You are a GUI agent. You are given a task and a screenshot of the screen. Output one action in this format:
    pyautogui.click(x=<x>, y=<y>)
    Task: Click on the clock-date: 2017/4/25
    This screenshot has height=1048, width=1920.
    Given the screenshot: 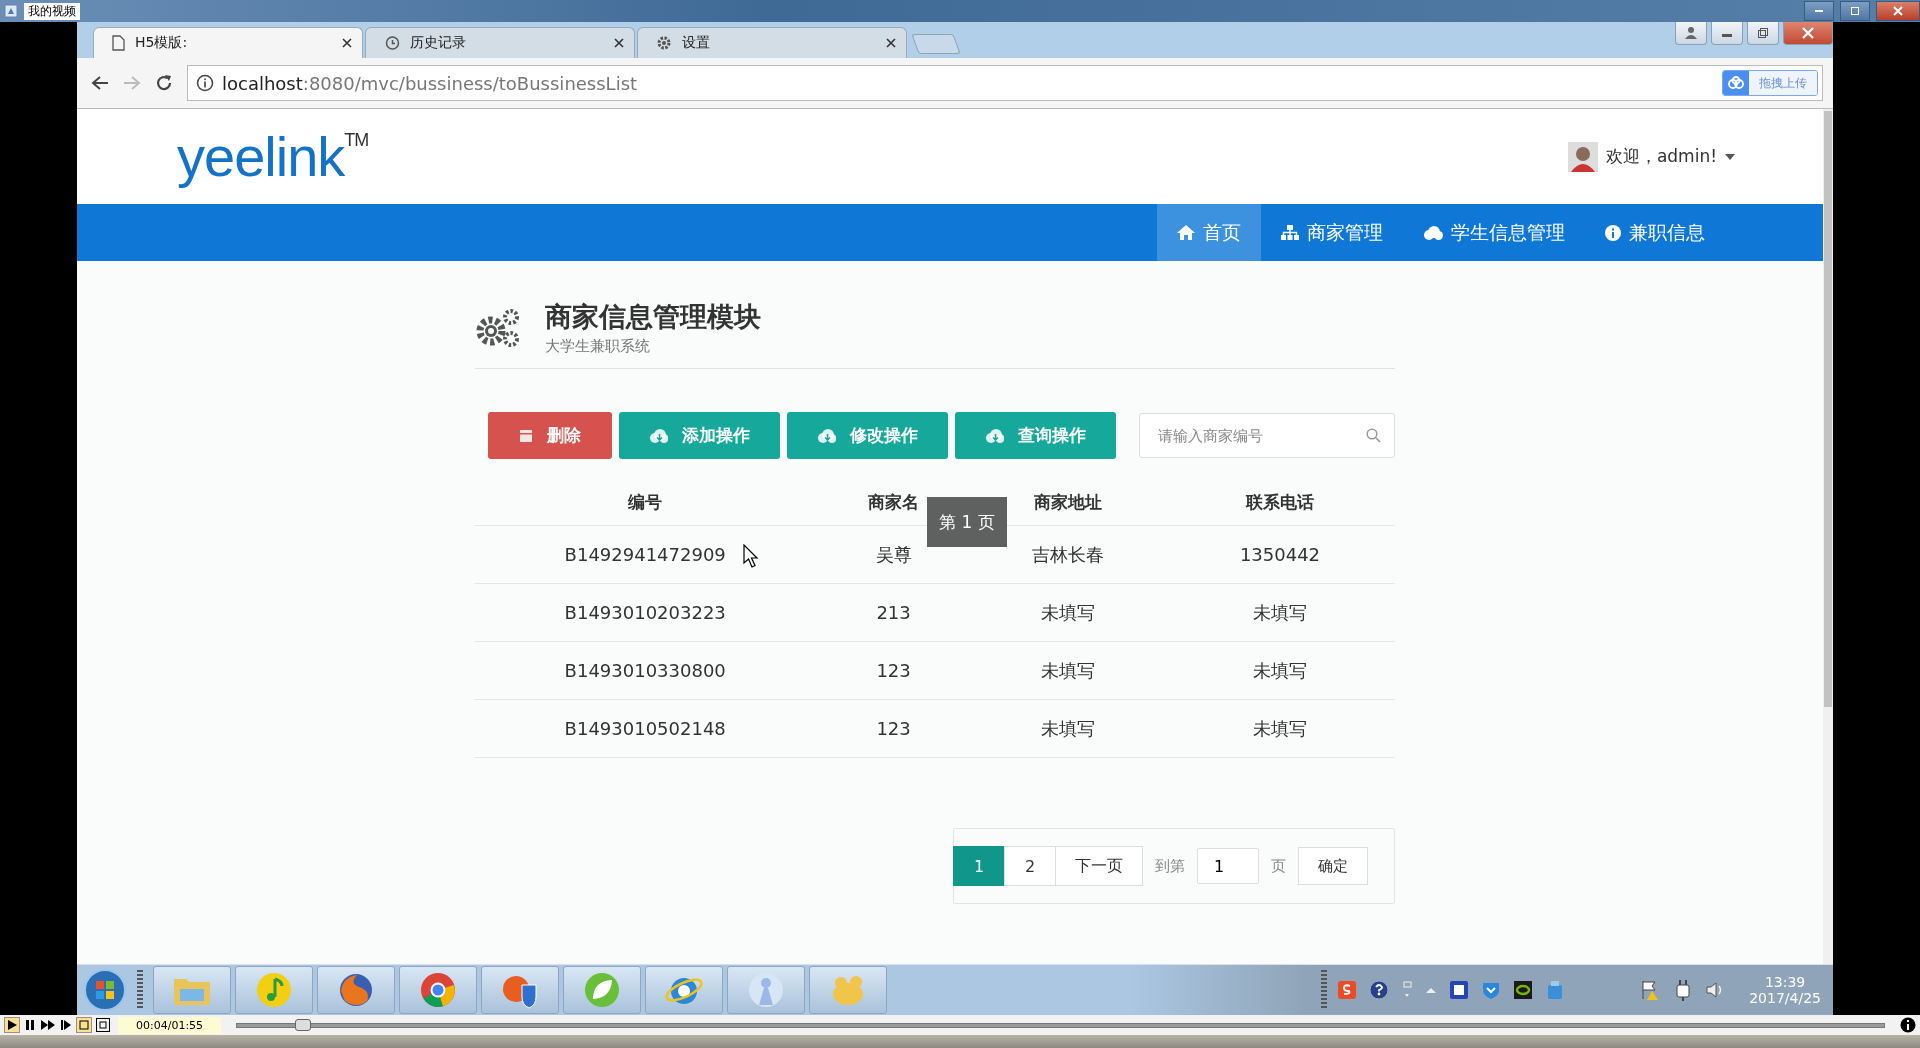 What is the action you would take?
    pyautogui.click(x=1785, y=998)
    